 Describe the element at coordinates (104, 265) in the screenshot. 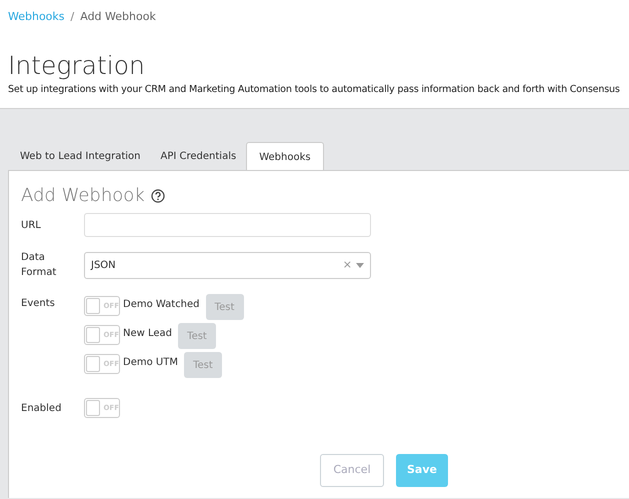

I see `select-value: JSON` at that location.